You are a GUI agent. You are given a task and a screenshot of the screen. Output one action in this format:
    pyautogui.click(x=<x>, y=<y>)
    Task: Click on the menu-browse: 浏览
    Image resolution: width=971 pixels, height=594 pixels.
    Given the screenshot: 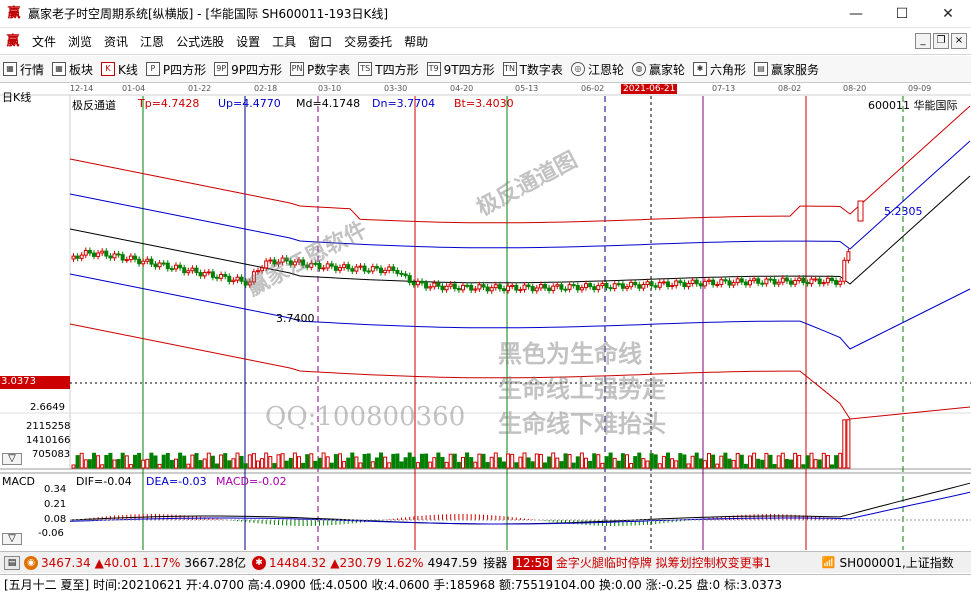 What is the action you would take?
    pyautogui.click(x=80, y=42)
    